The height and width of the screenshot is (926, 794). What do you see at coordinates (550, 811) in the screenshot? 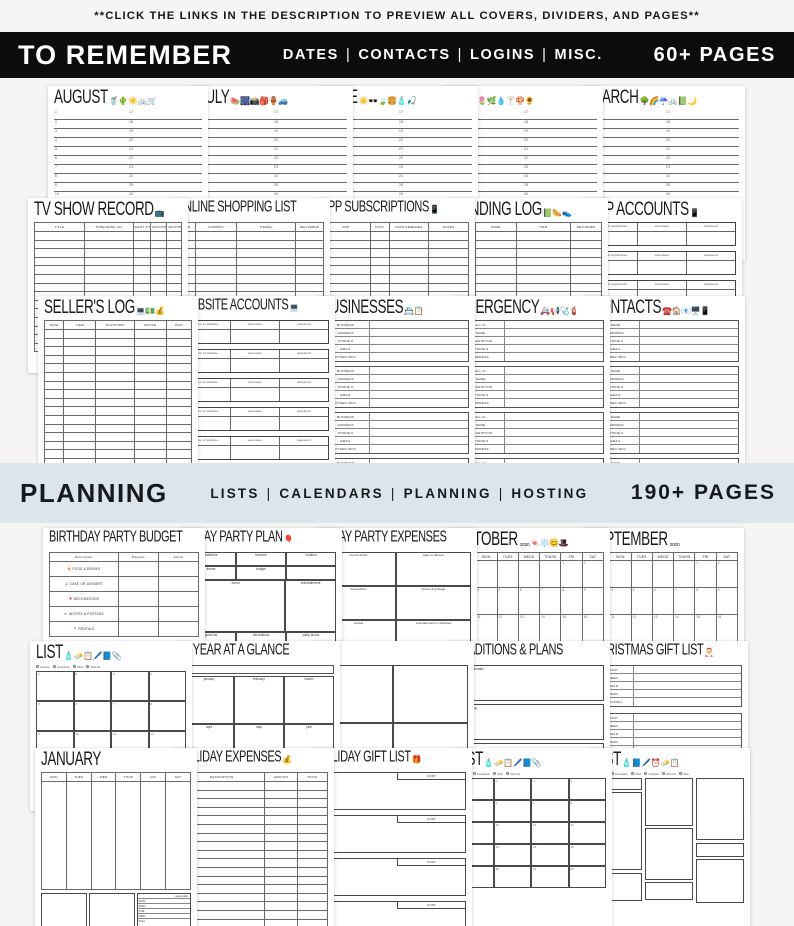
I see `numbered-box: 7` at bounding box center [550, 811].